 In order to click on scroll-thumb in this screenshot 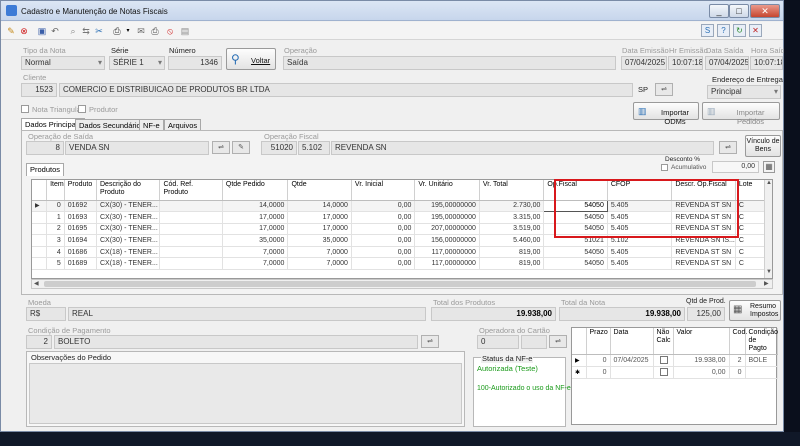, I will do `click(400, 284)`.